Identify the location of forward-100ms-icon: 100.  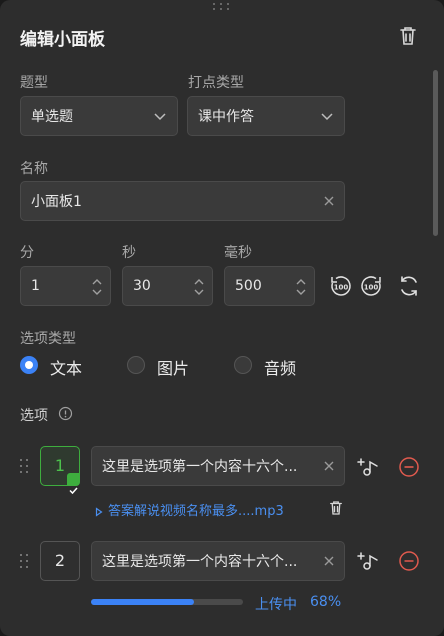
(371, 286).